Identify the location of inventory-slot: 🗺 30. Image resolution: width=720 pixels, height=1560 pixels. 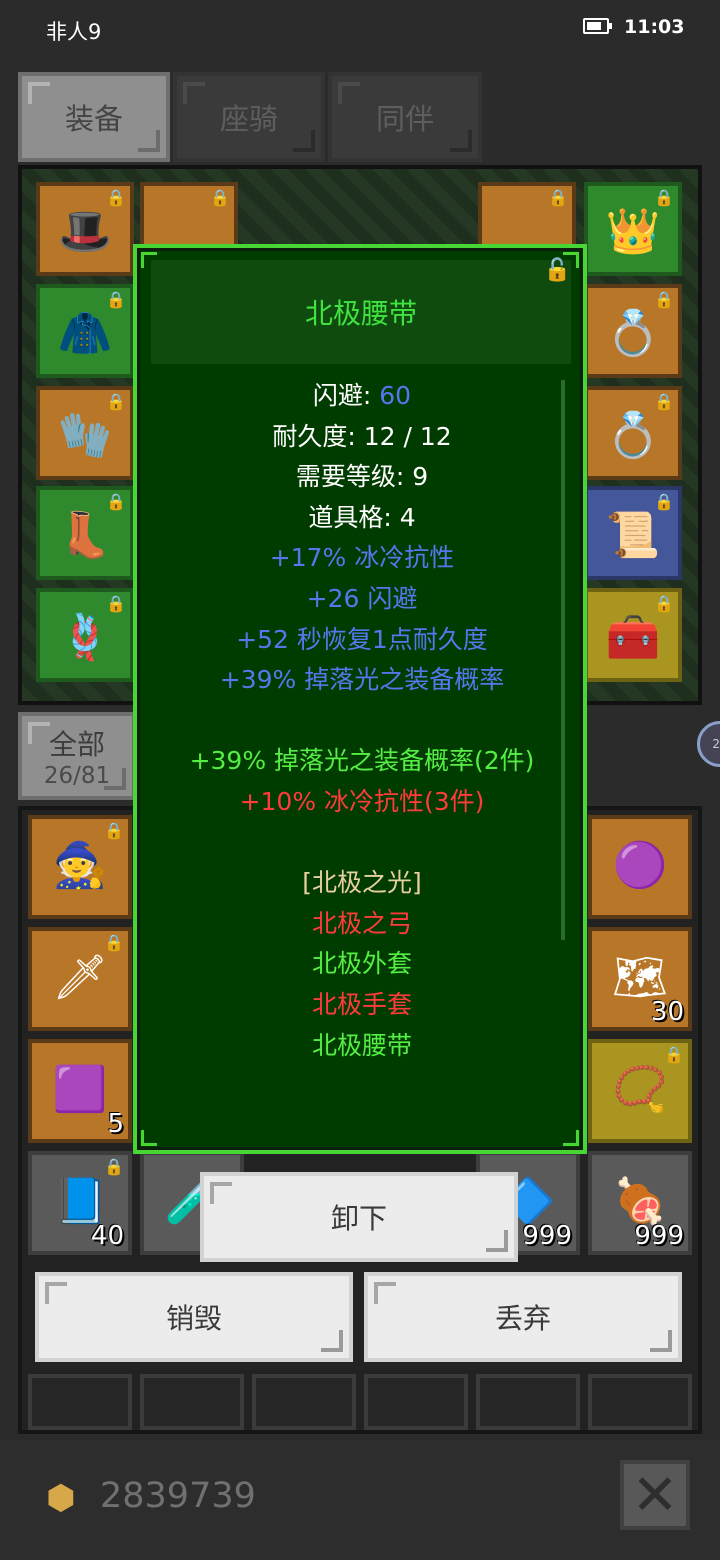
(640, 979).